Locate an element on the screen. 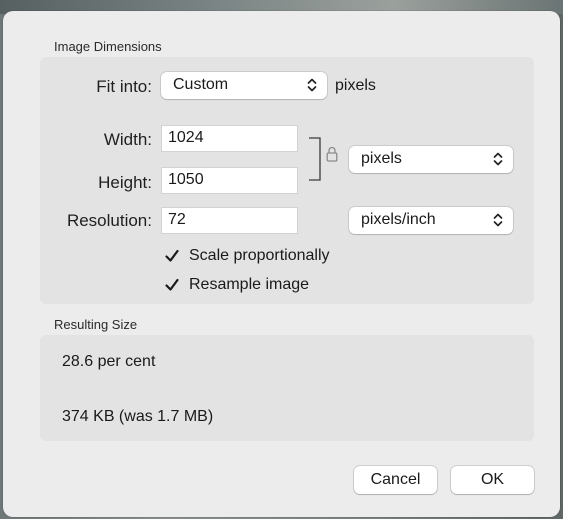 This screenshot has width=563, height=519. resample-image-checkbox: Resample image is located at coordinates (294, 286).